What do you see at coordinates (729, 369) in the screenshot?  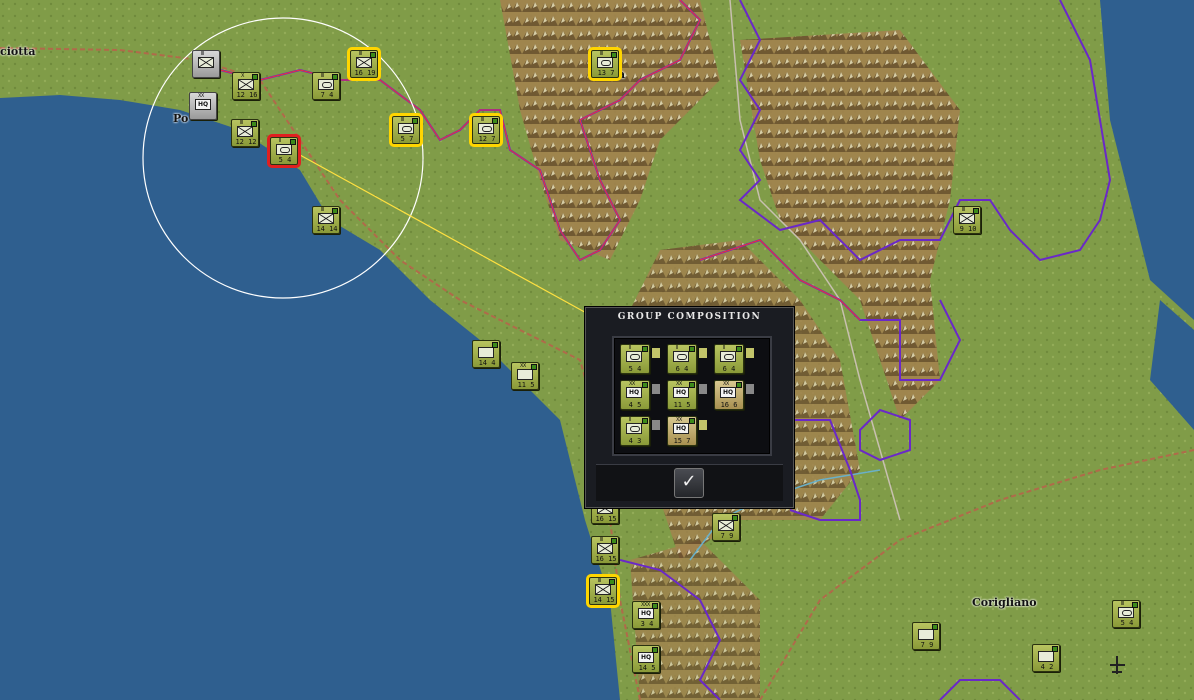 I see `unit-strength: 6 4` at bounding box center [729, 369].